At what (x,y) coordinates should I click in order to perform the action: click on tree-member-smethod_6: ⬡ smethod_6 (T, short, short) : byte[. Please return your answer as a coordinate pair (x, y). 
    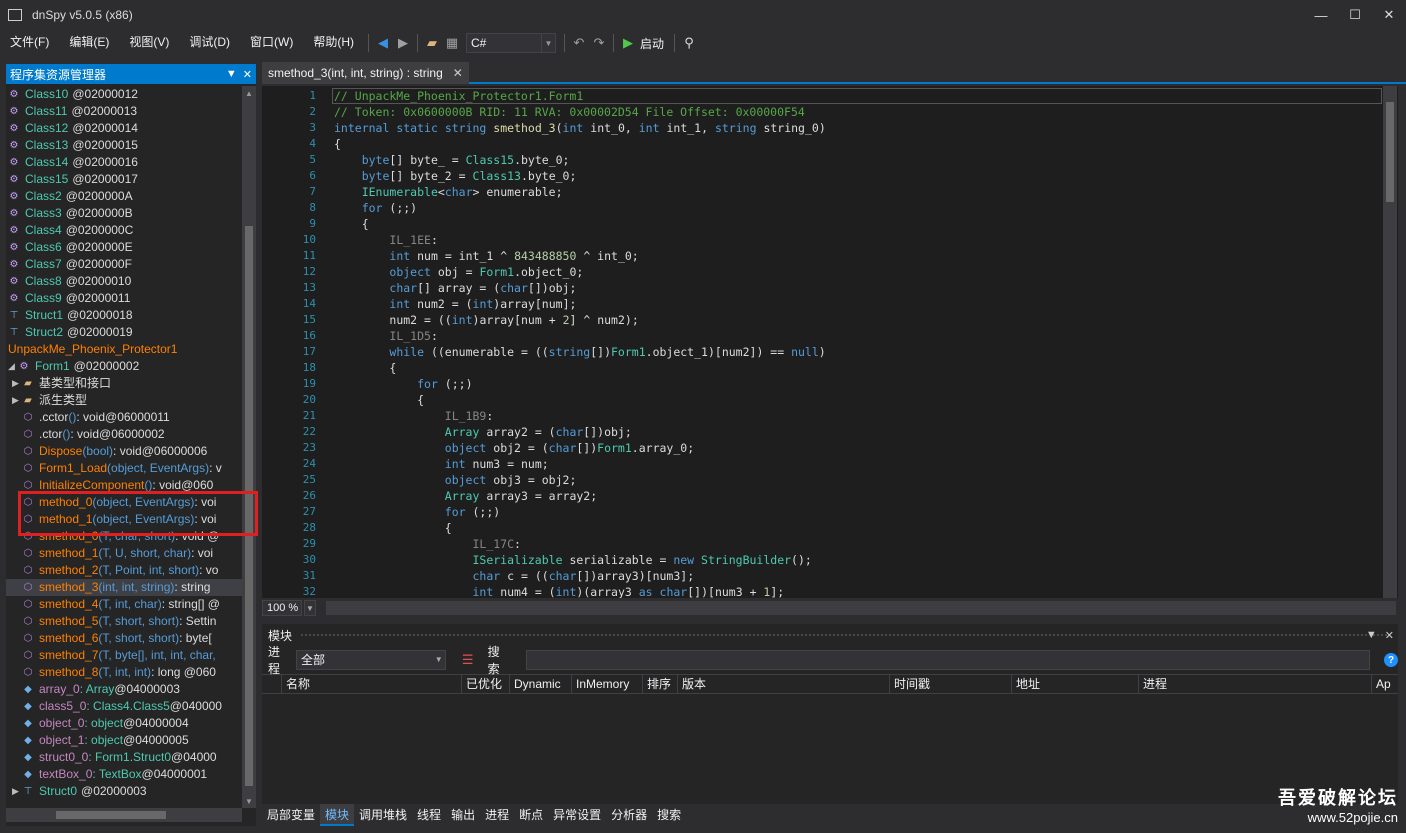
    Looking at the image, I should click on (124, 638).